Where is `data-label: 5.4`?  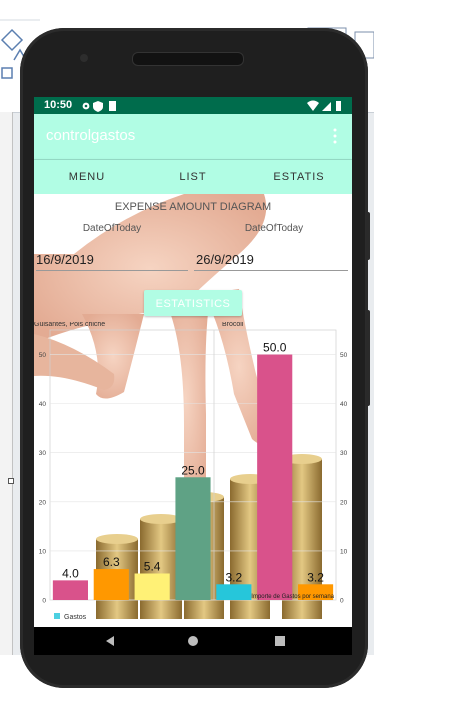
data-label: 5.4 is located at coordinates (152, 566).